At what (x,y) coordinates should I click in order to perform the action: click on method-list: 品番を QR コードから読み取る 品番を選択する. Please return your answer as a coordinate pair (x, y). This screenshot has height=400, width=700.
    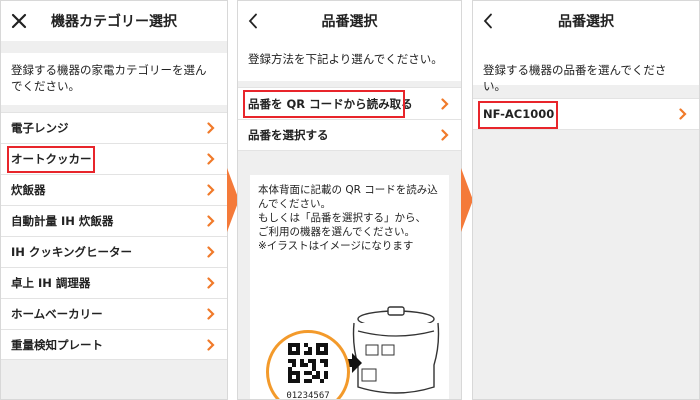
    Looking at the image, I should click on (349, 119).